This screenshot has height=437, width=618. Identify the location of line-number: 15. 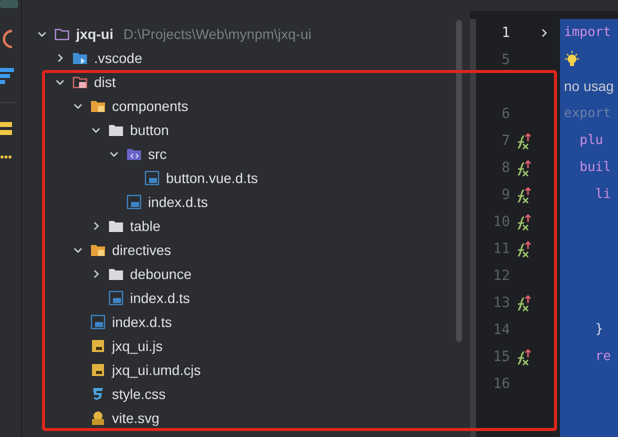
(501, 356).